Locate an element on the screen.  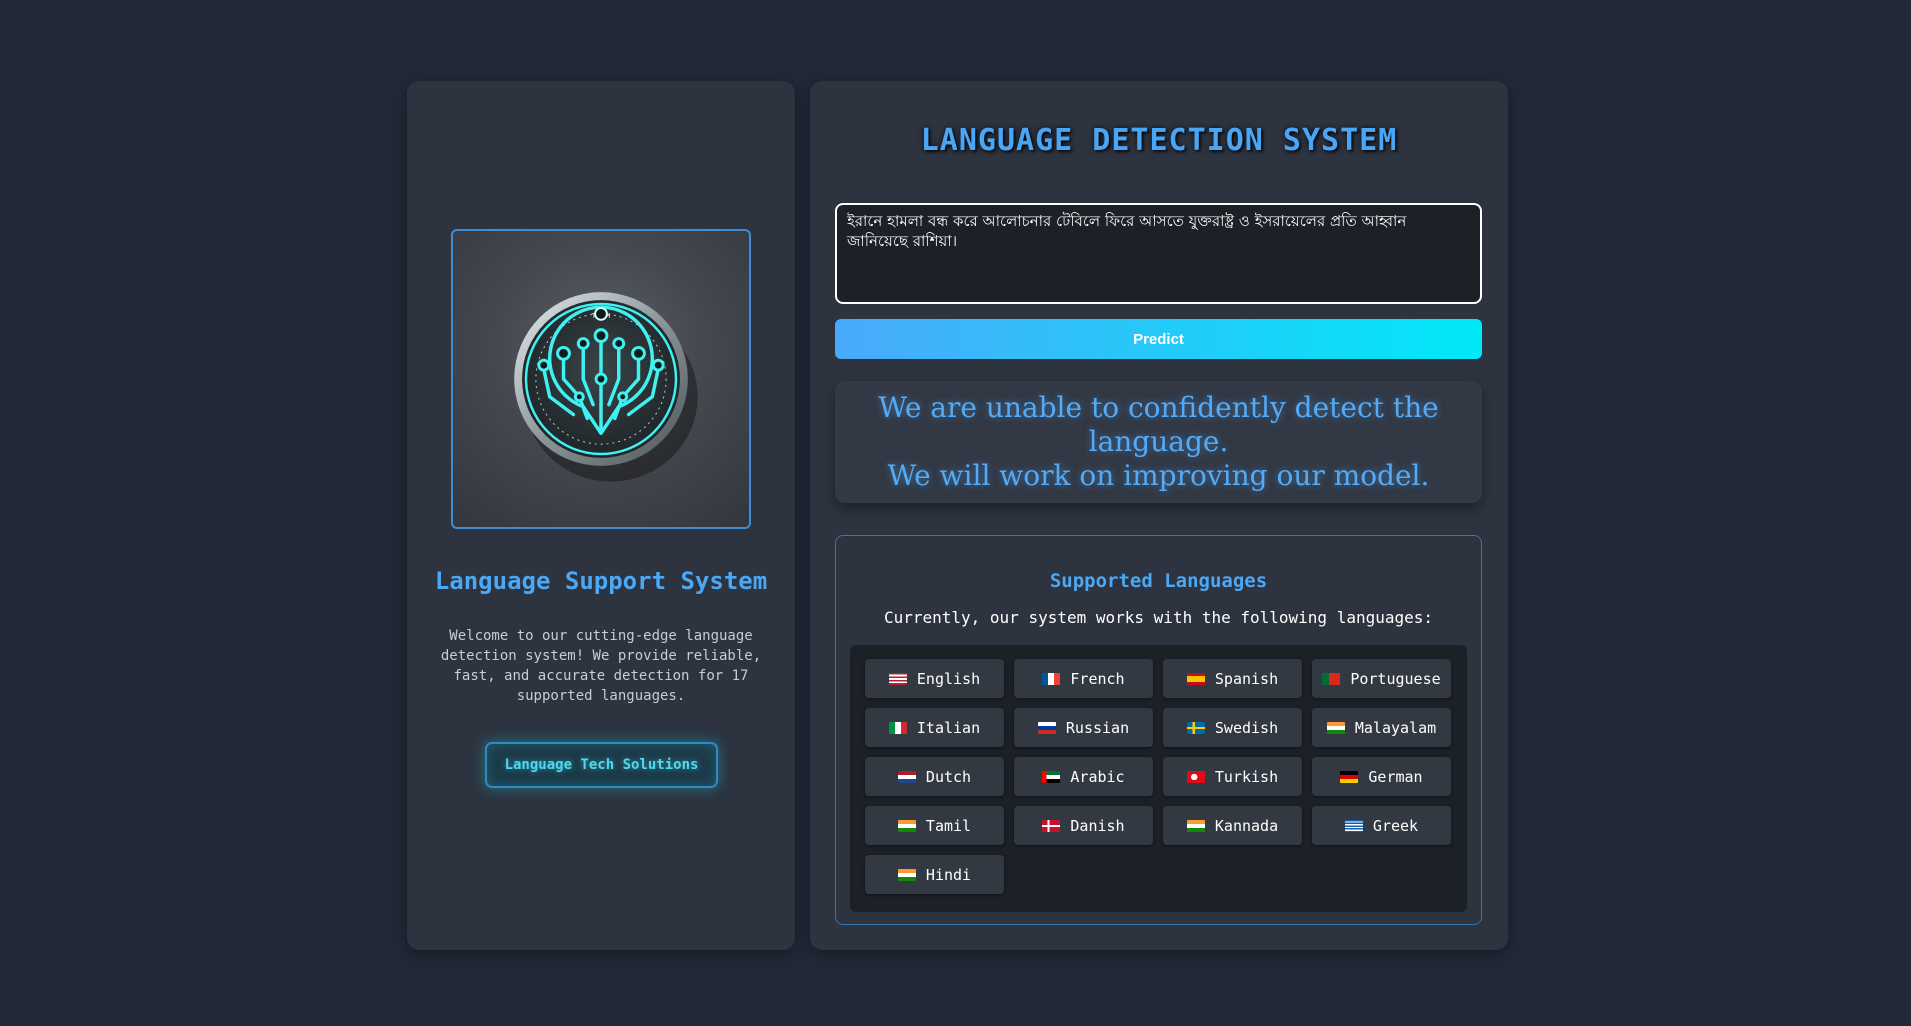
language-tech-solutions-badge: Language Tech Solutions is located at coordinates (601, 765).